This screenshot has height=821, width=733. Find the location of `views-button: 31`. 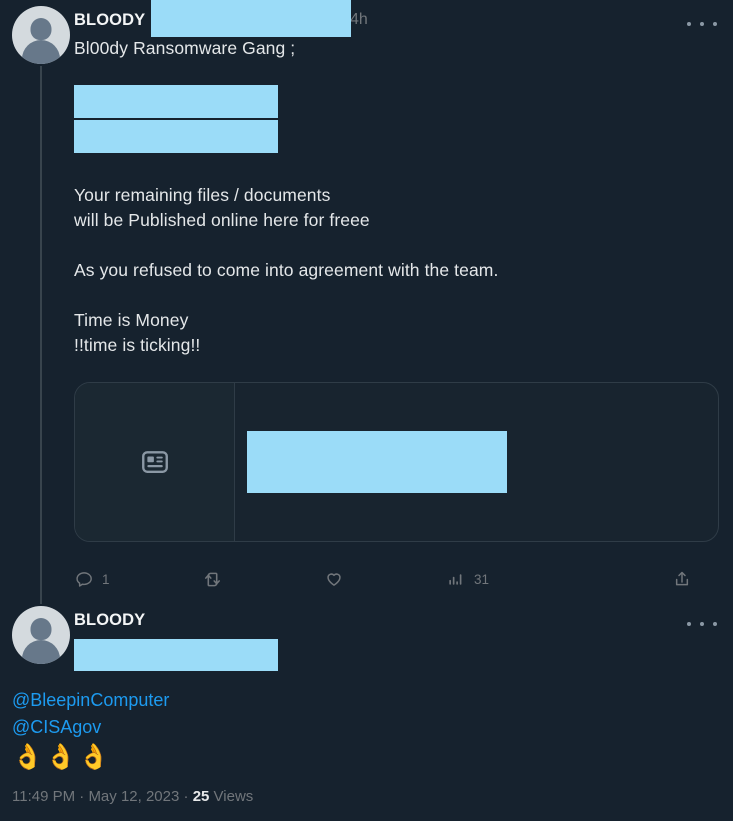

views-button: 31 is located at coordinates (506, 579).